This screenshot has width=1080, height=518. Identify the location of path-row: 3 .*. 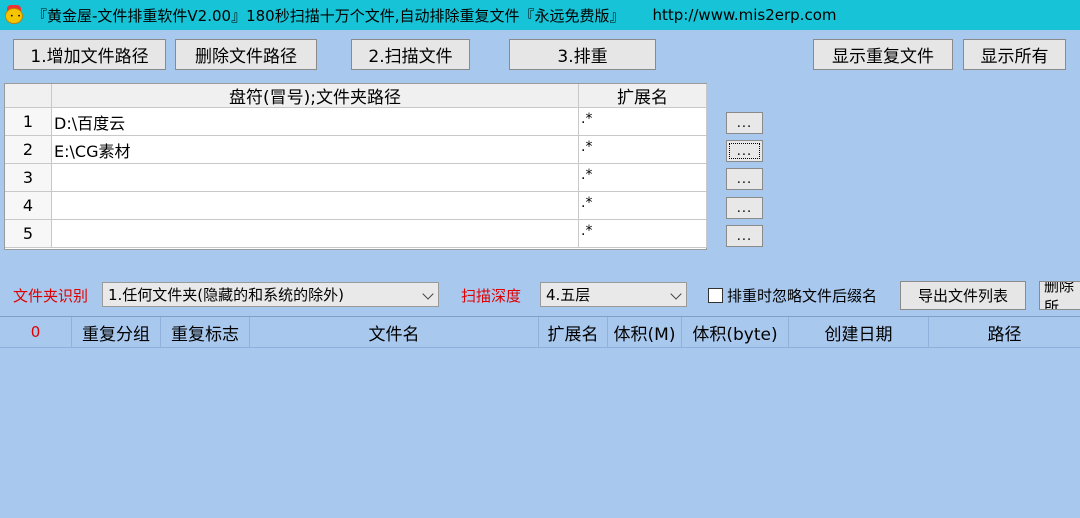
(356, 178).